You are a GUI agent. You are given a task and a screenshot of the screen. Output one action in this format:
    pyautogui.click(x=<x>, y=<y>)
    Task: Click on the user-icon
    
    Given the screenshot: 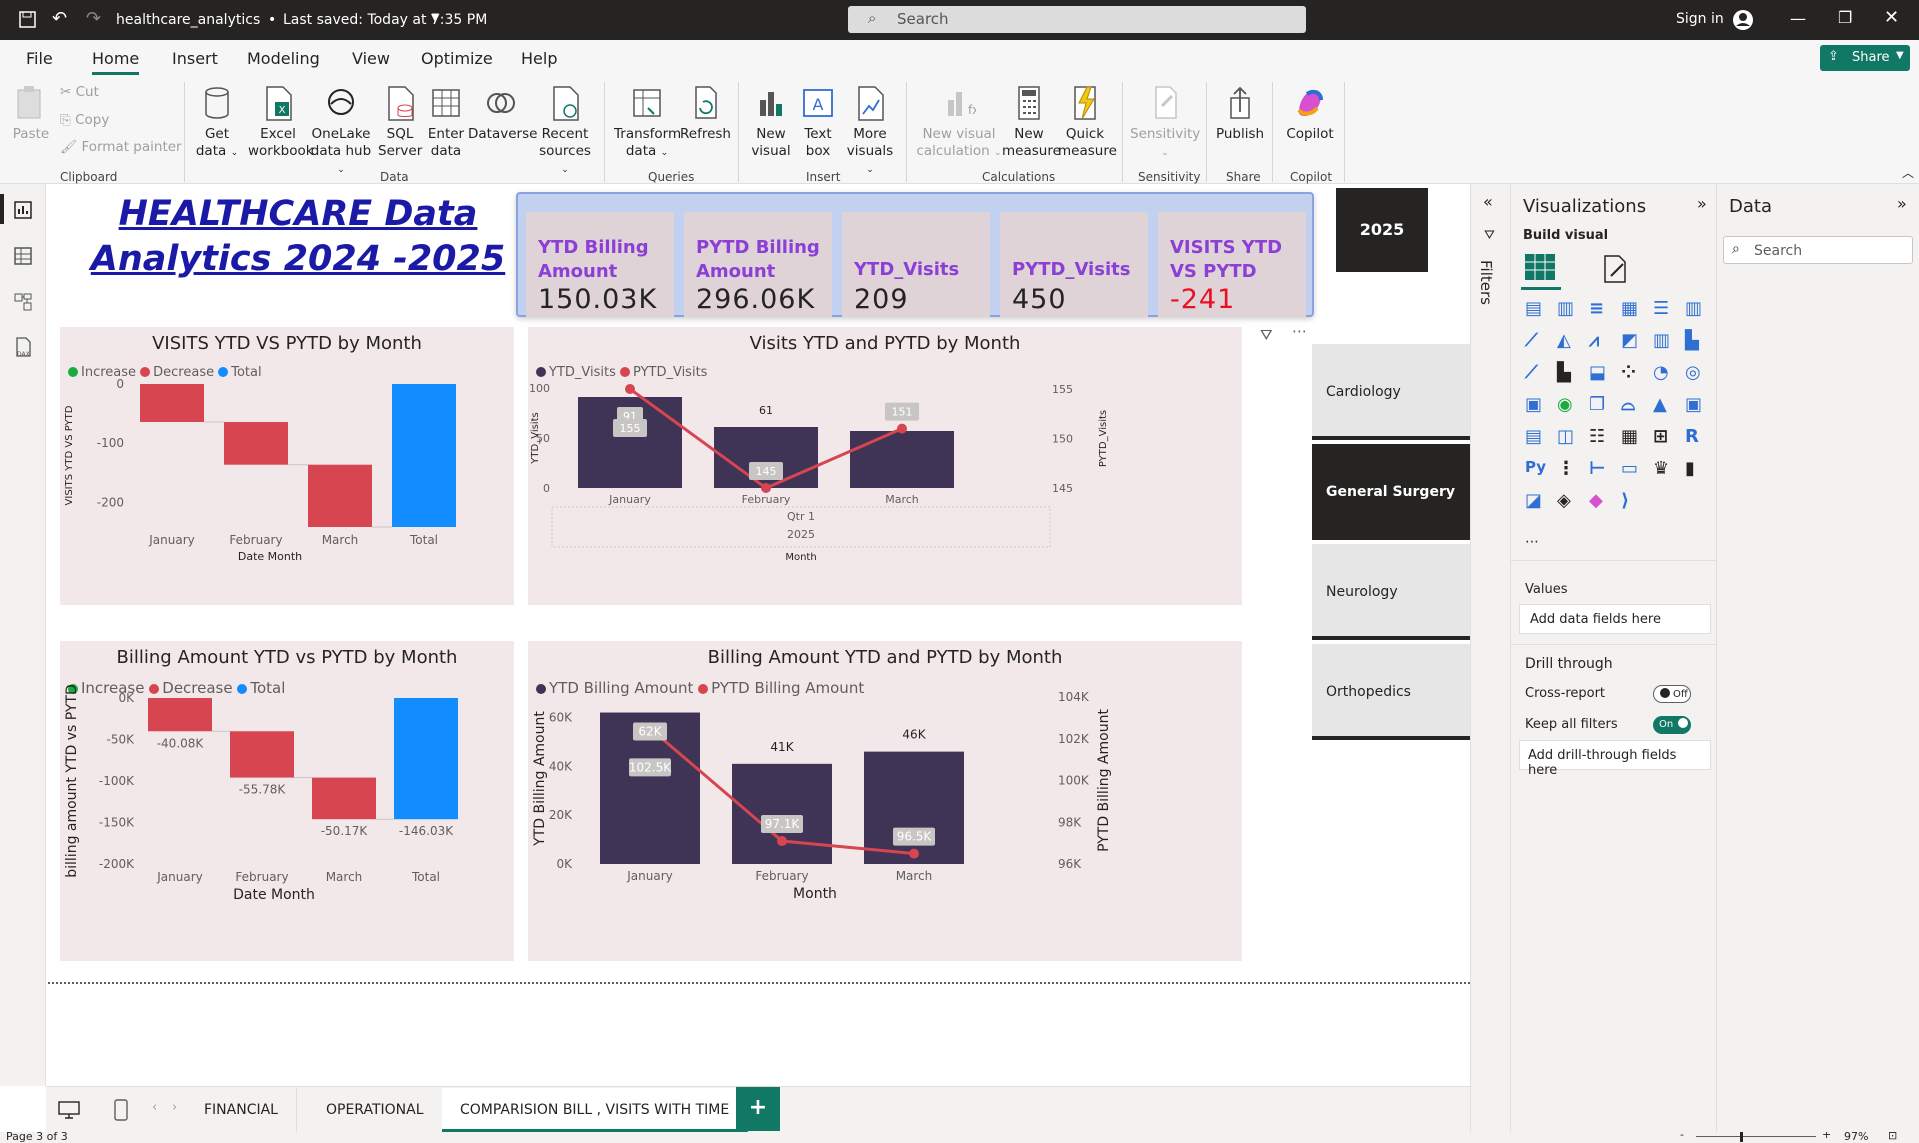 What is the action you would take?
    pyautogui.click(x=1743, y=20)
    